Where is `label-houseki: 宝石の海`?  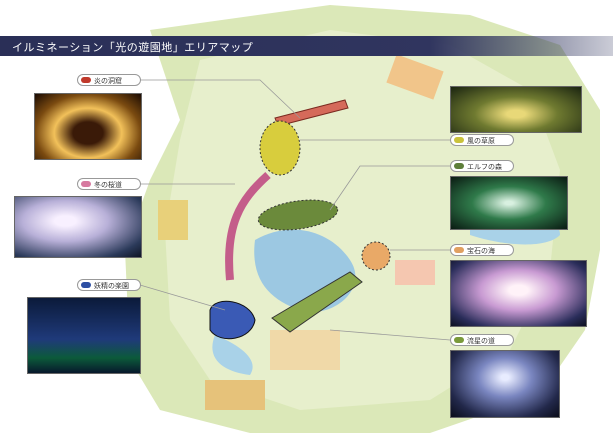 label-houseki: 宝石の海 is located at coordinates (482, 250).